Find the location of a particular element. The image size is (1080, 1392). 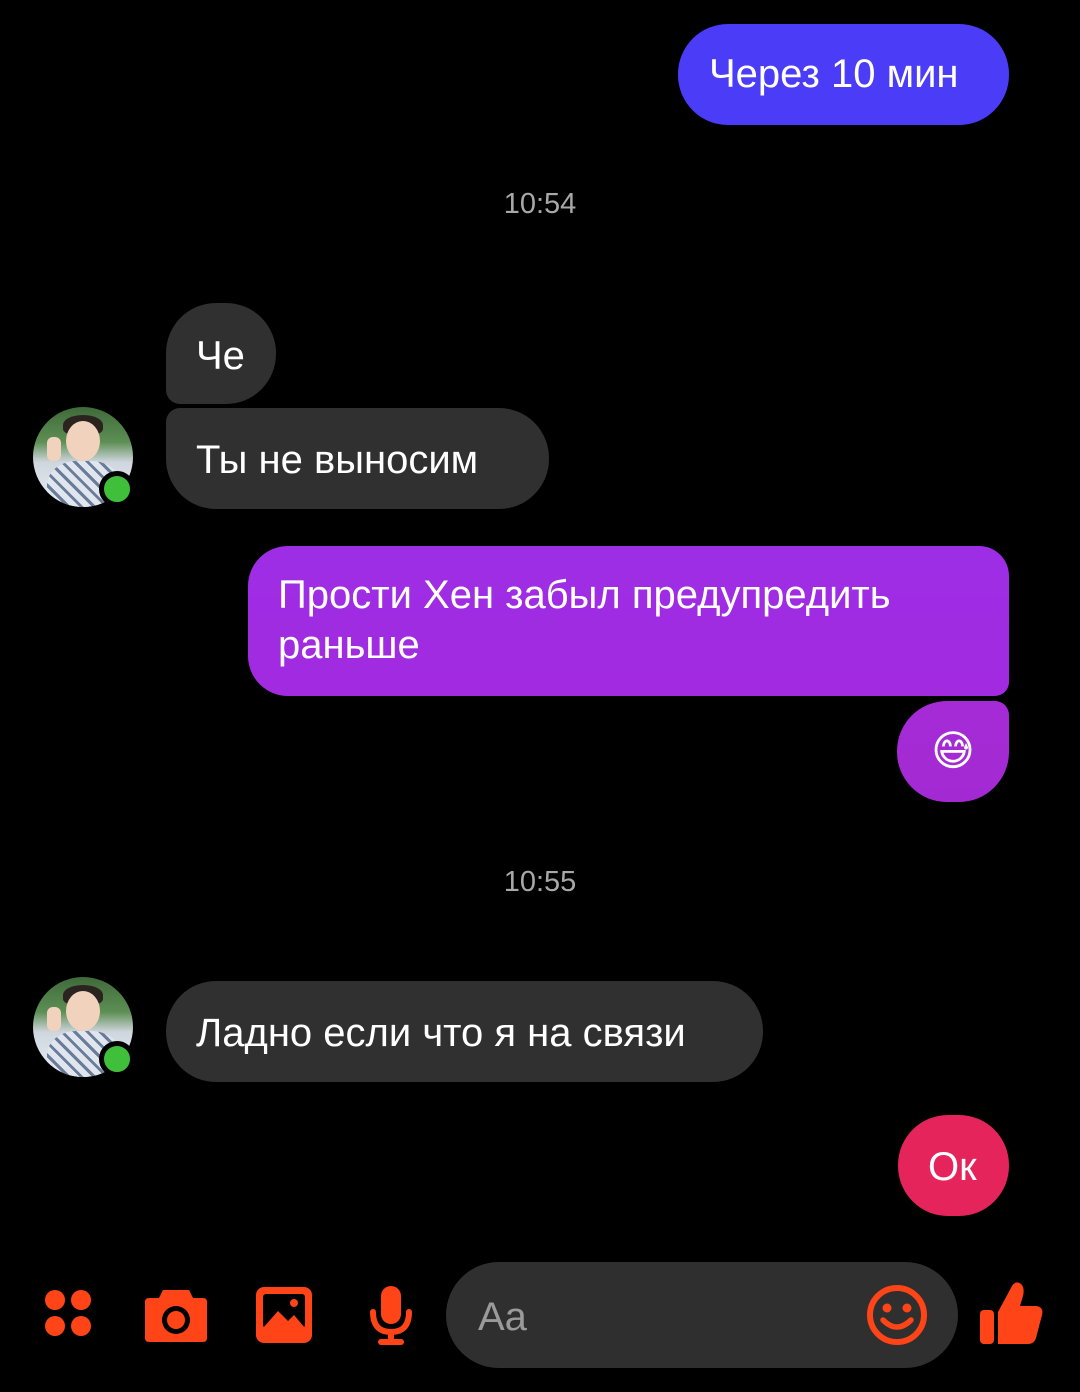

message-received-bubble: Ты не выносим is located at coordinates (357, 458).